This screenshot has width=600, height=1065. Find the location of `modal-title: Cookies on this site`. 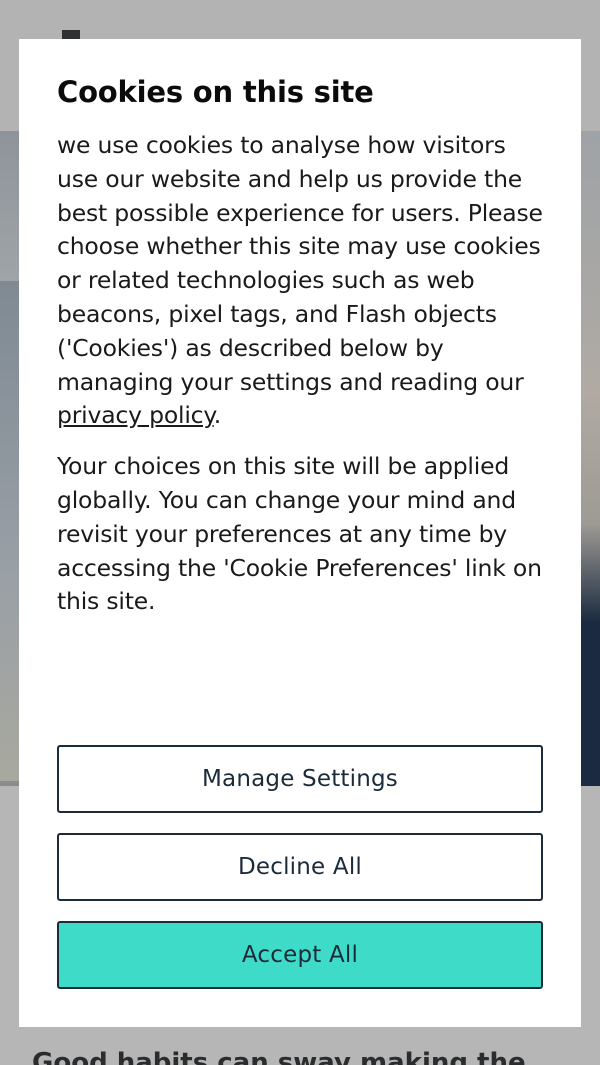

modal-title: Cookies on this site is located at coordinates (215, 92).